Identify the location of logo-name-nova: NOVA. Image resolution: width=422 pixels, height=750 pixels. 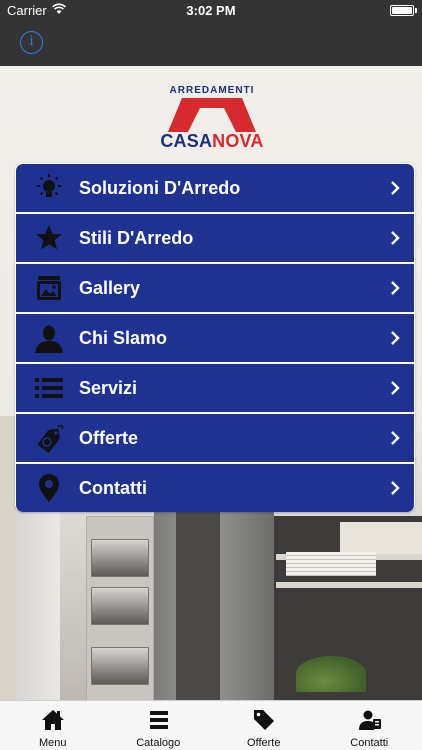
(238, 141).